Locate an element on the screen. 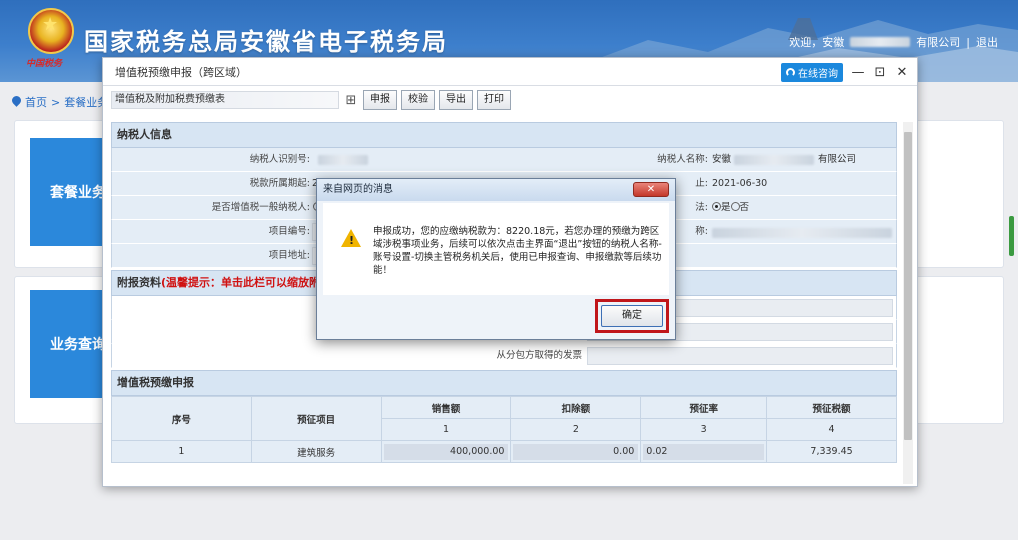 This screenshot has width=1018, height=540. period-end-value: 2021-06-30 is located at coordinates (740, 183).